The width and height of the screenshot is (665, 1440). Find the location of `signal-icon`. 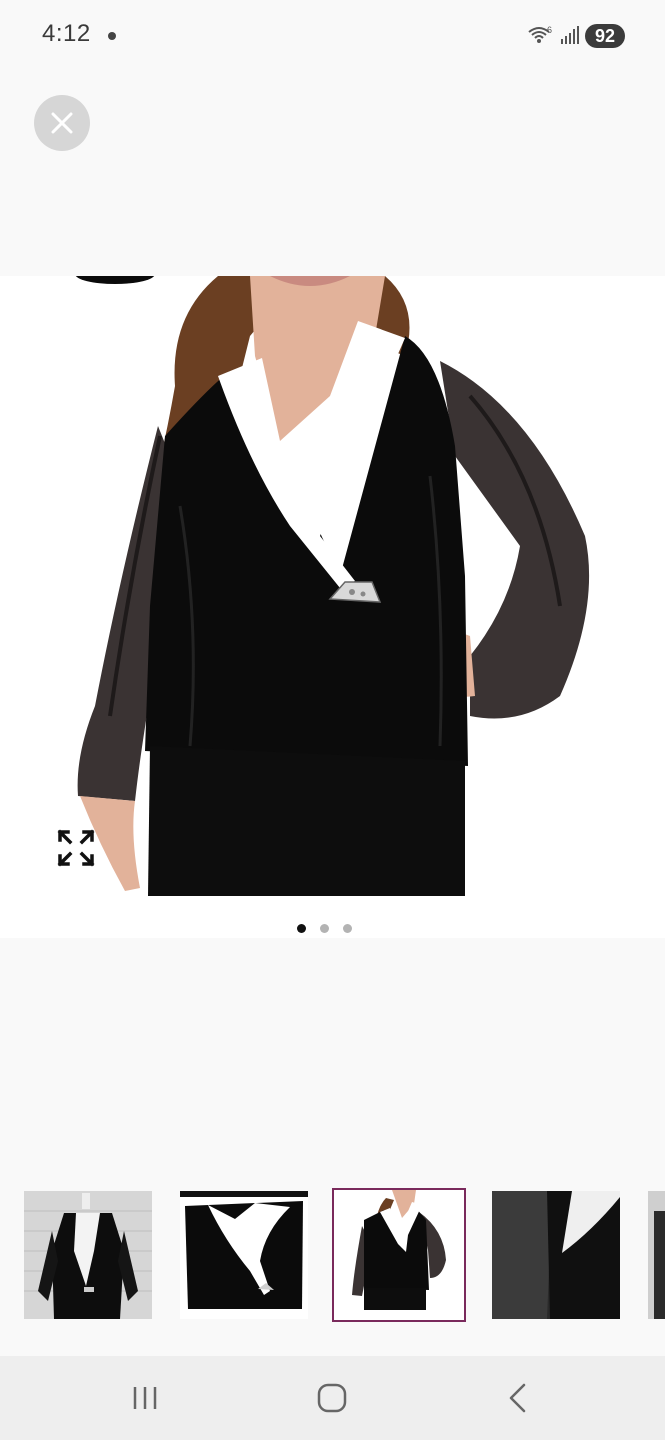

signal-icon is located at coordinates (570, 35).